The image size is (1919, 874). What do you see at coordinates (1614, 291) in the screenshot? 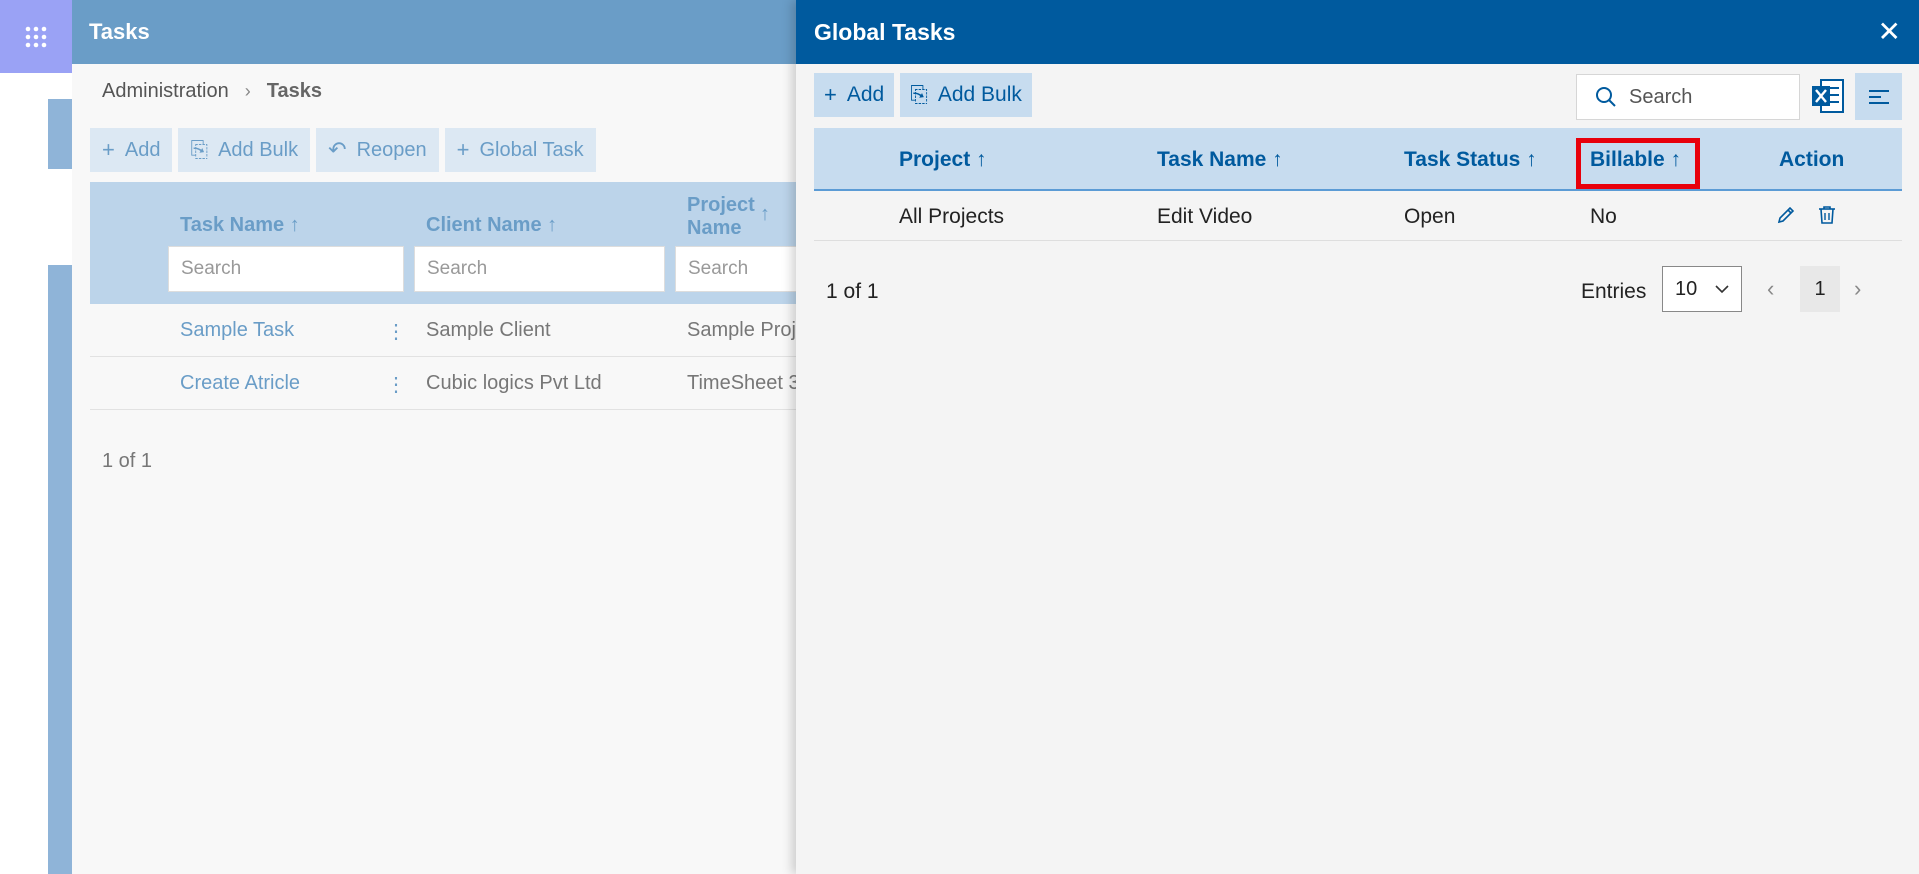
I see `entries-label: Entries` at bounding box center [1614, 291].